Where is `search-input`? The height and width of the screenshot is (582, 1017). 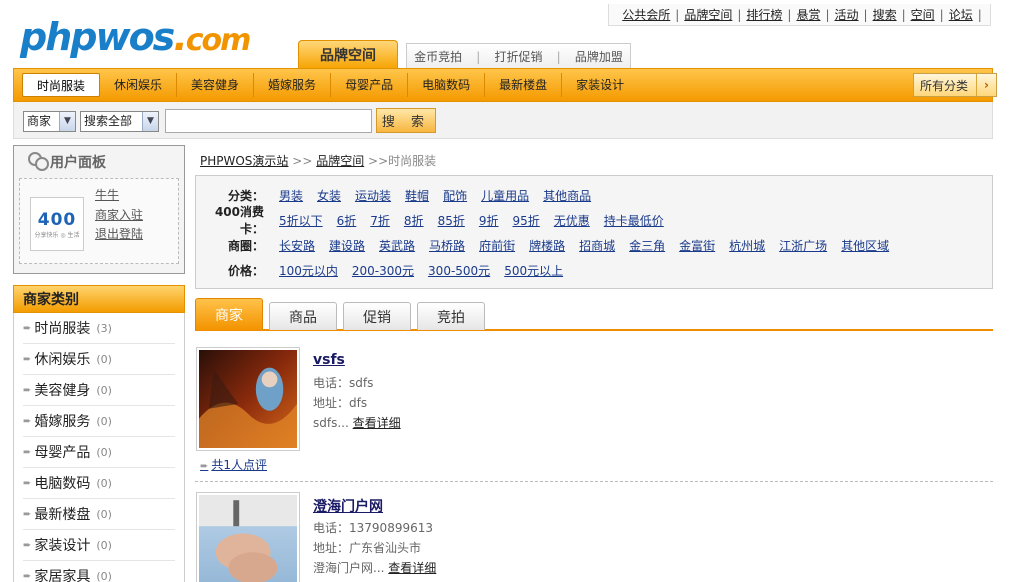 search-input is located at coordinates (268, 121).